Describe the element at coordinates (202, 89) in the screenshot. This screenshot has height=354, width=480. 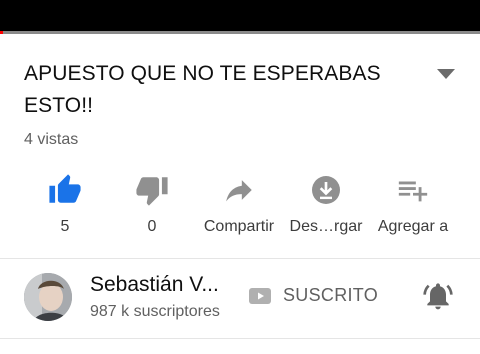
I see `video-title: APUESTO QUE NO TE ESPERABAS ESTO!!` at that location.